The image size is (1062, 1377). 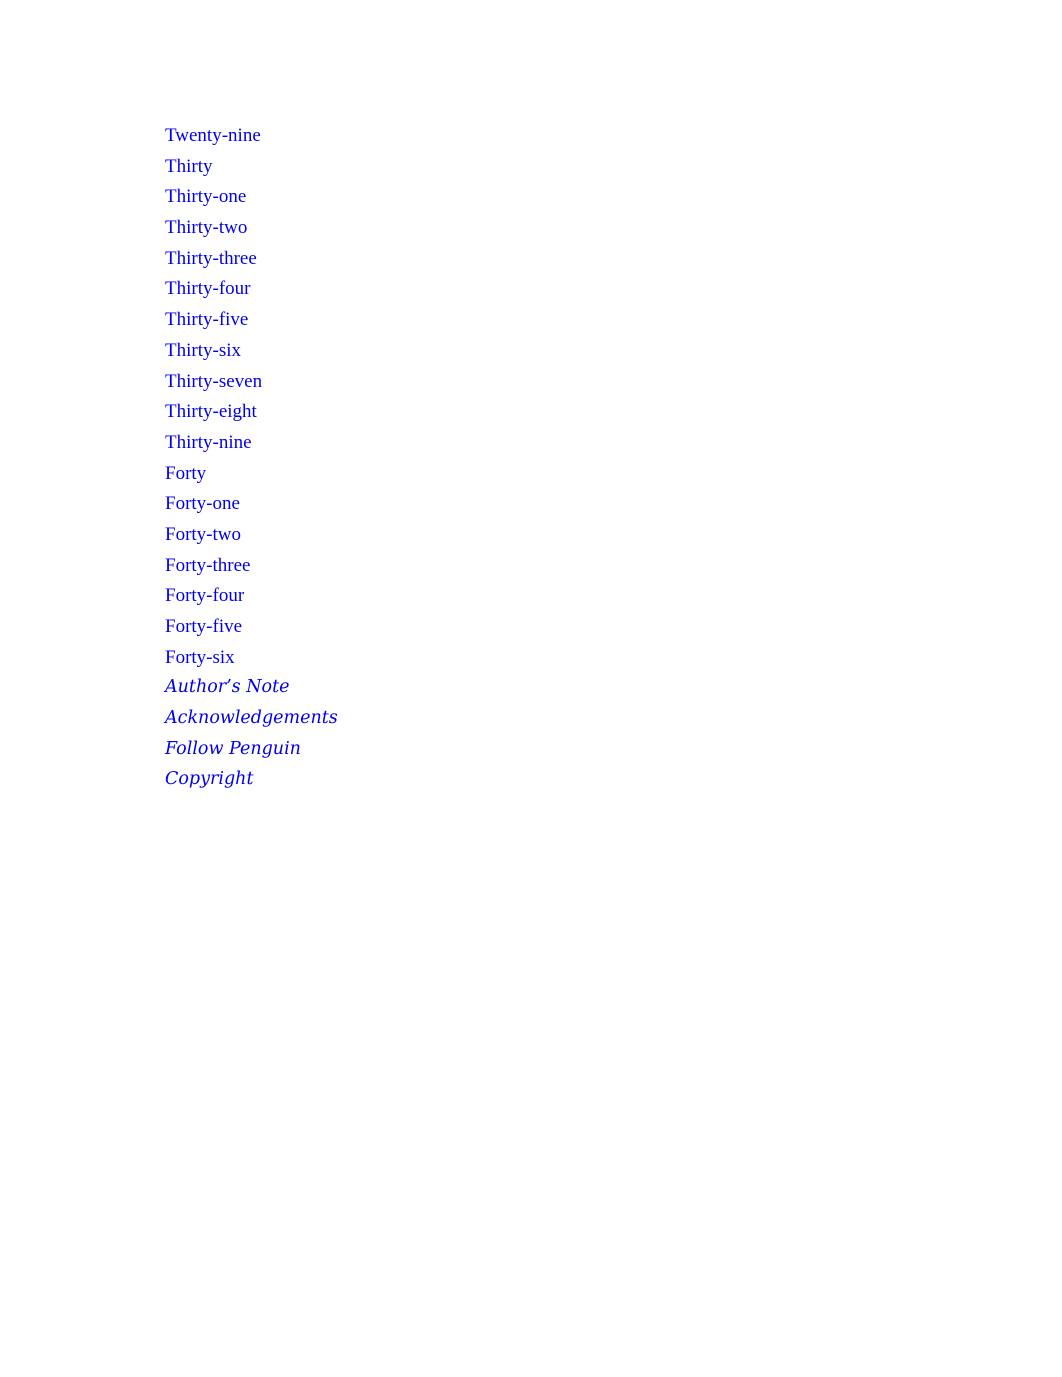 What do you see at coordinates (227, 687) in the screenshot?
I see `toc-link: Author’s Note` at bounding box center [227, 687].